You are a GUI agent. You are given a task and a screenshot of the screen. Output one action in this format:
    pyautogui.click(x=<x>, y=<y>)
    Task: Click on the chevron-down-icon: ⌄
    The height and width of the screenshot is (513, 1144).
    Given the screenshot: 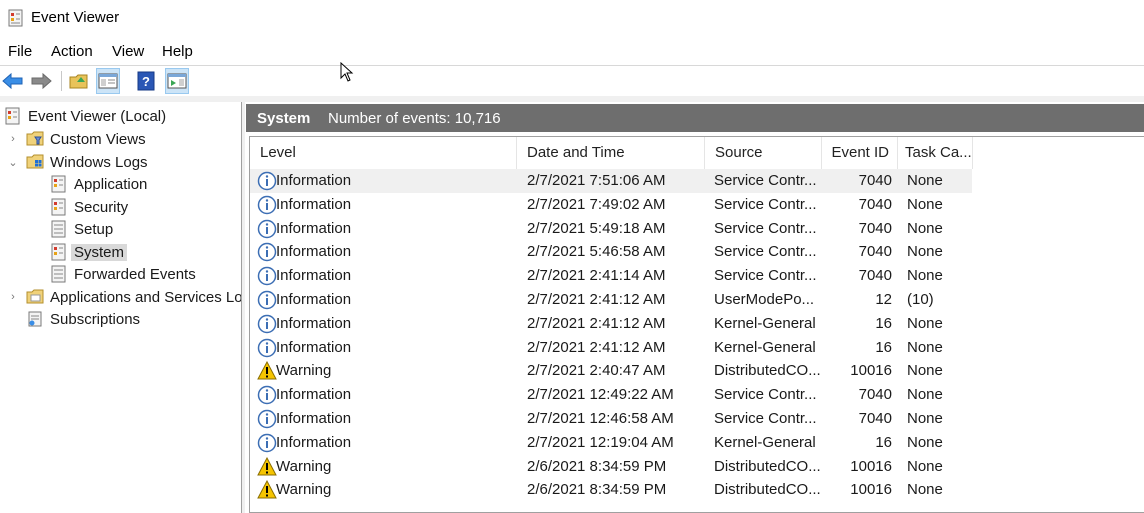 What is the action you would take?
    pyautogui.click(x=13, y=162)
    